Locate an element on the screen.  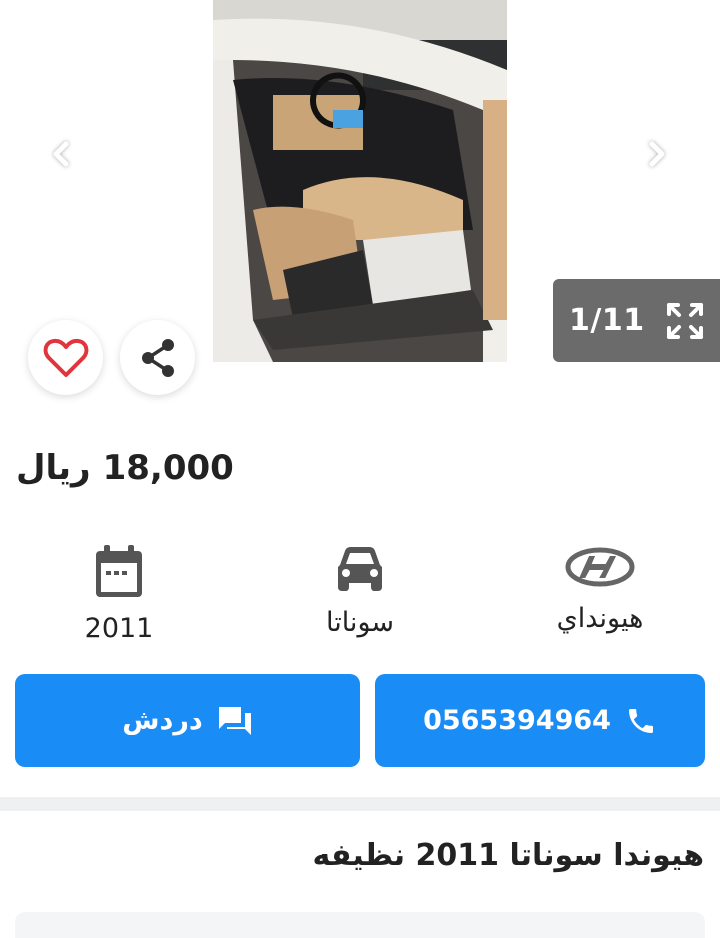
calendar-icon is located at coordinates (119, 571).